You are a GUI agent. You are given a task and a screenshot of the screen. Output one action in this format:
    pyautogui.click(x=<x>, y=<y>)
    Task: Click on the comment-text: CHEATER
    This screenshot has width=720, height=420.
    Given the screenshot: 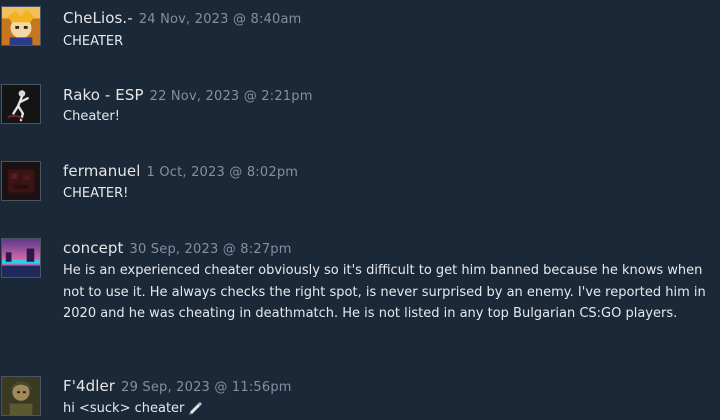 What is the action you would take?
    pyautogui.click(x=93, y=41)
    